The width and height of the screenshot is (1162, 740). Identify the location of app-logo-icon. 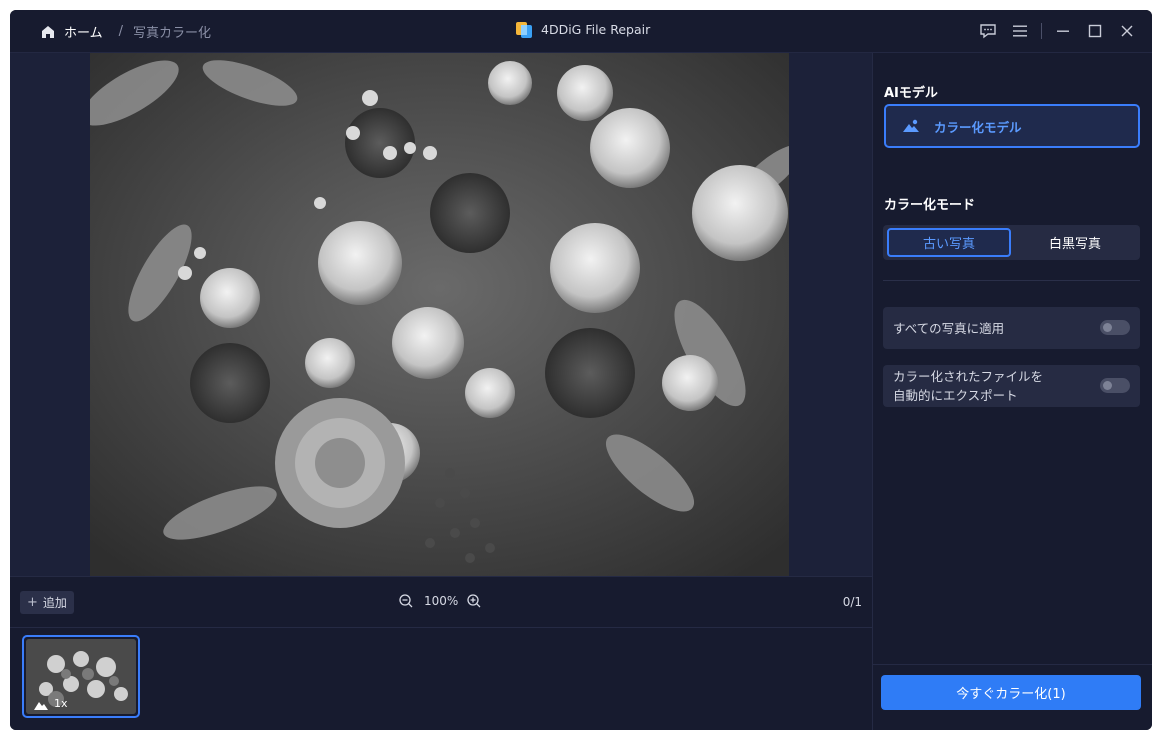
(524, 30).